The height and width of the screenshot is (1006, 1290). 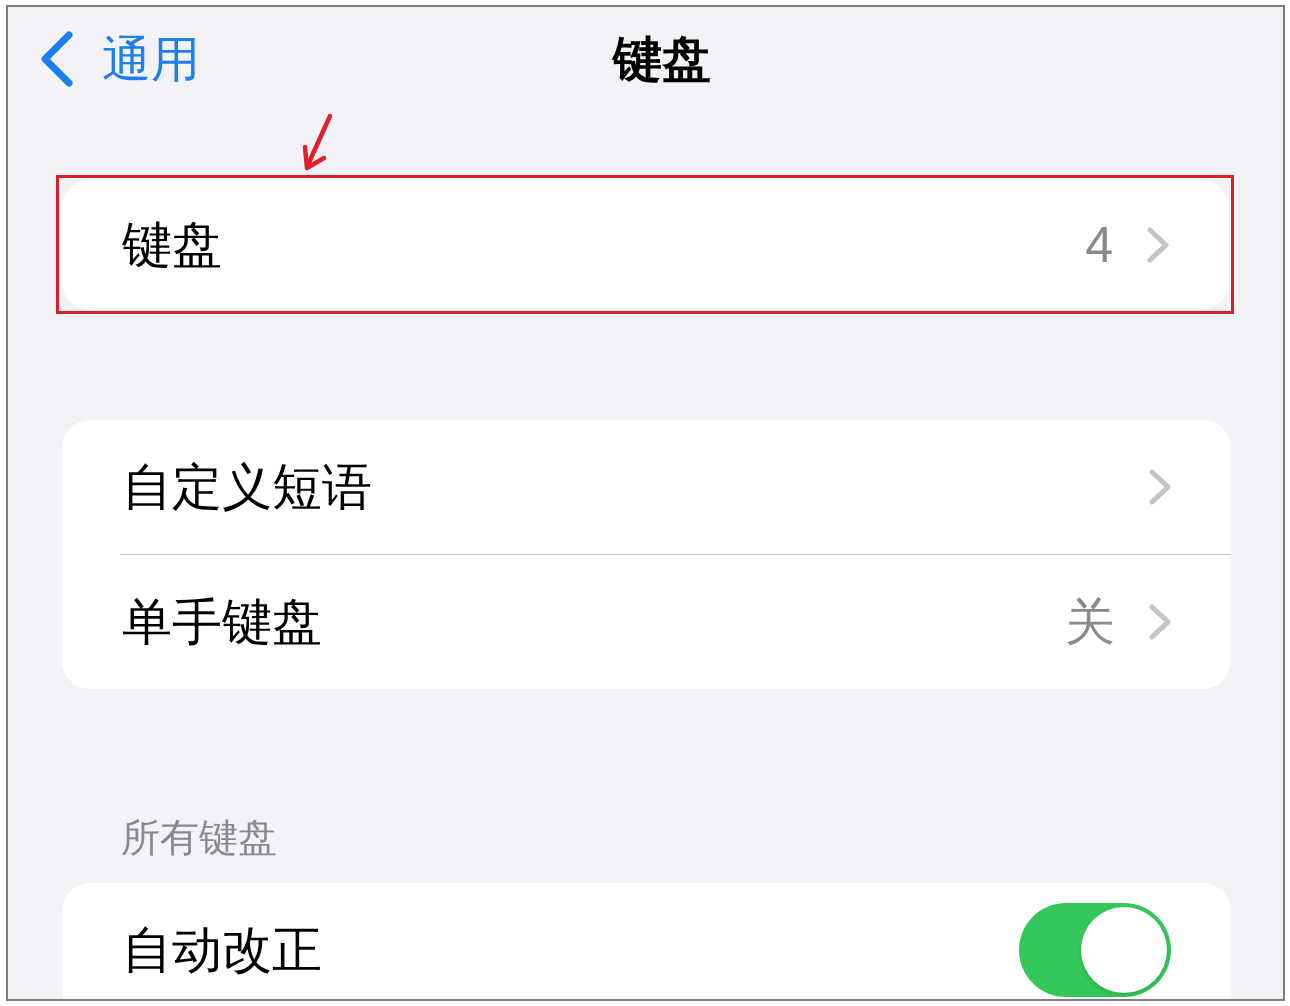 I want to click on arrow-icon, so click(x=318, y=142).